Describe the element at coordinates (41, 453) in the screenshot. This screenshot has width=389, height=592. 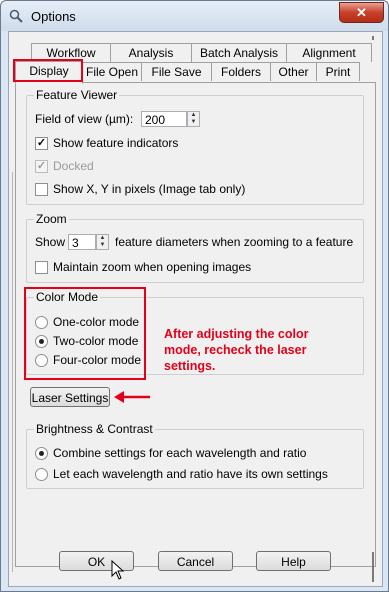
I see `combine-settings-radio` at that location.